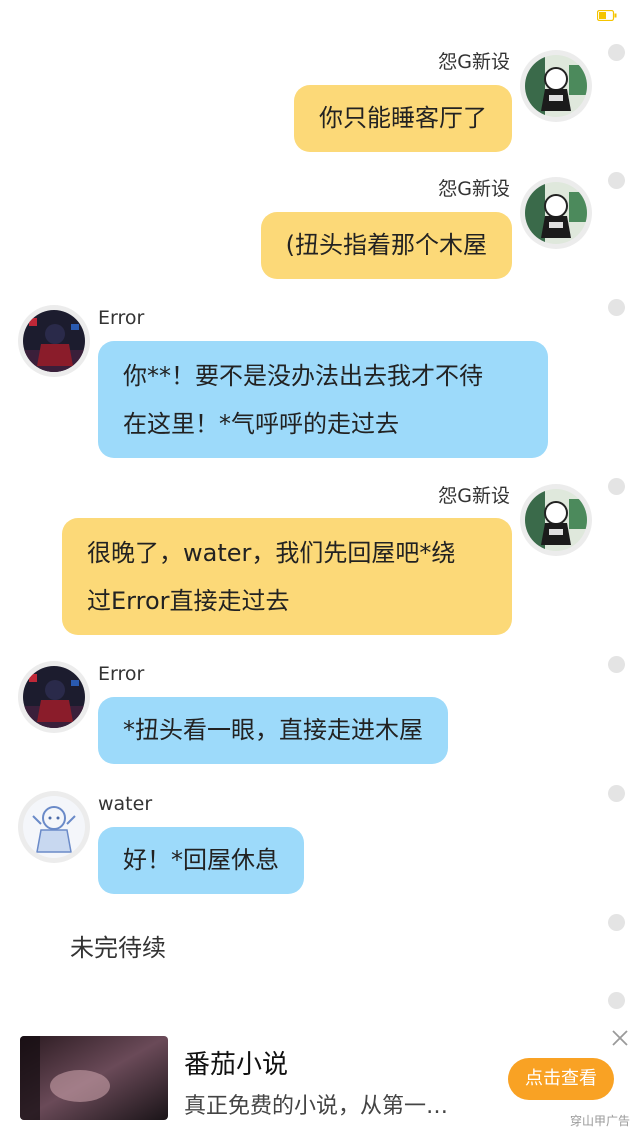 The image size is (640, 1138). I want to click on message-text: 过Error直接走过去, so click(188, 601).